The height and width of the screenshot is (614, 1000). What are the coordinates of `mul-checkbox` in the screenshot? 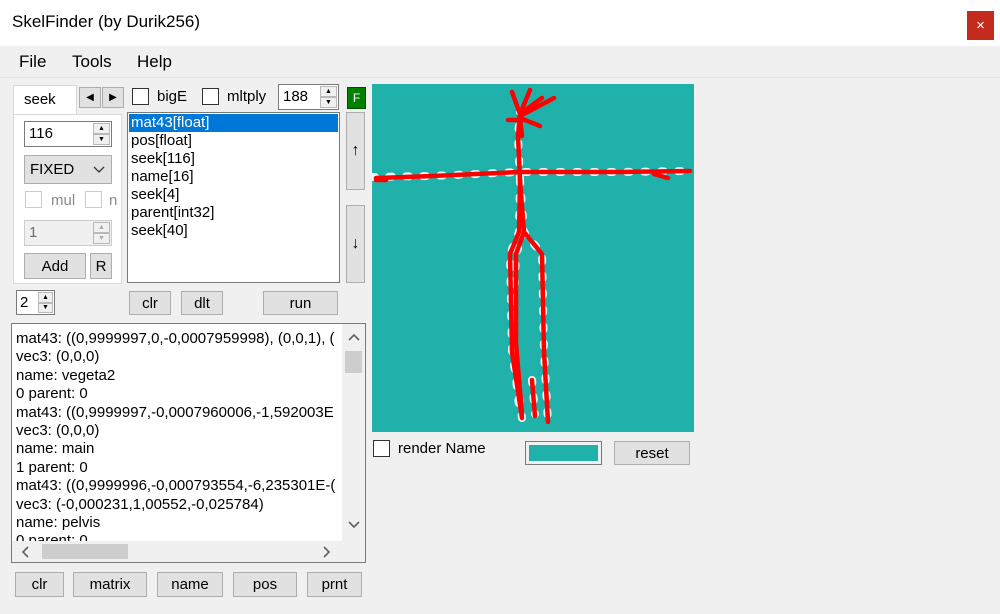 It's located at (33, 199).